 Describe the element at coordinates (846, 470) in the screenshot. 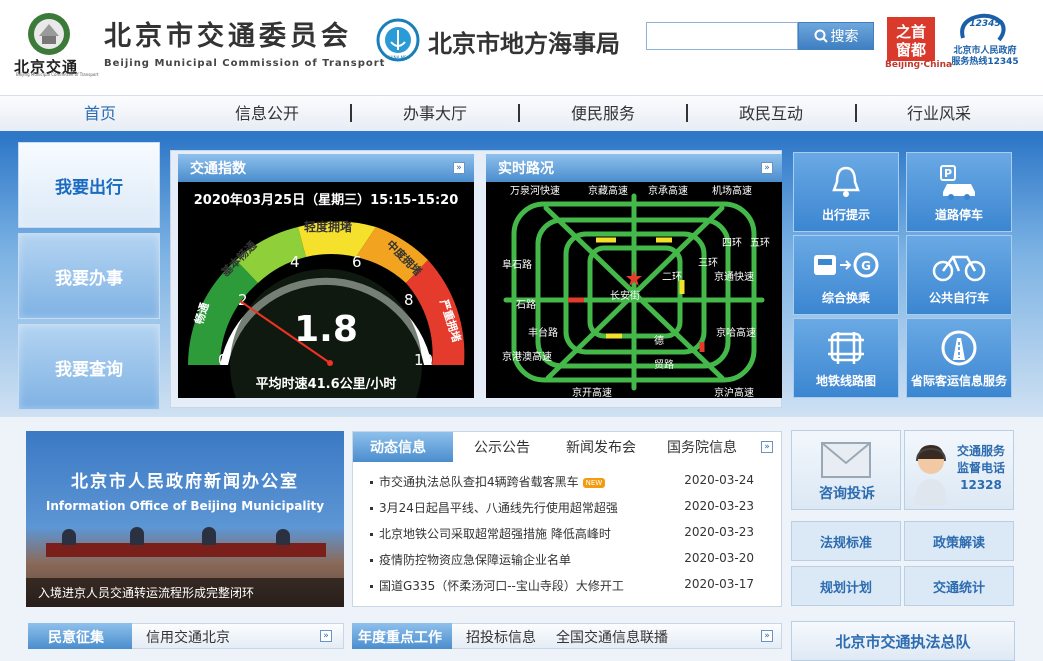

I see `complaint-card: 咨询投诉` at that location.